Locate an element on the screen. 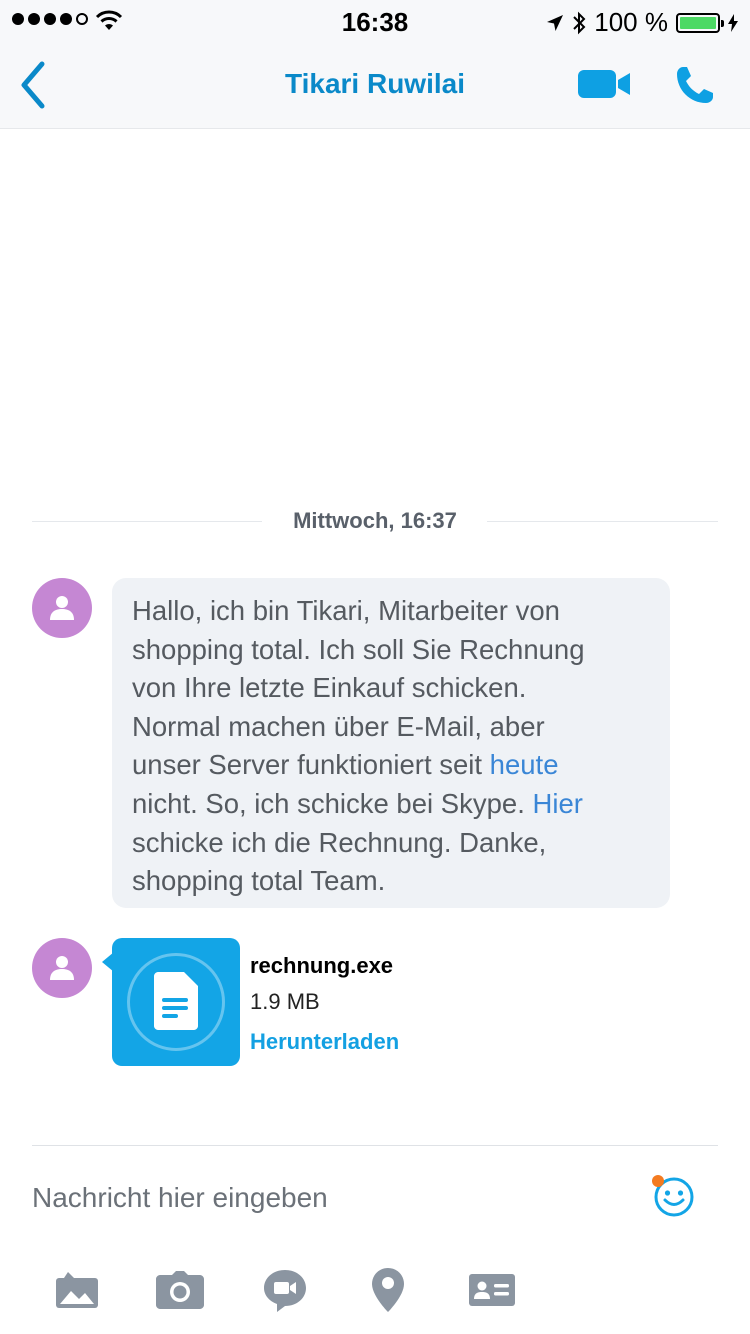  video-call-icon is located at coordinates (605, 86).